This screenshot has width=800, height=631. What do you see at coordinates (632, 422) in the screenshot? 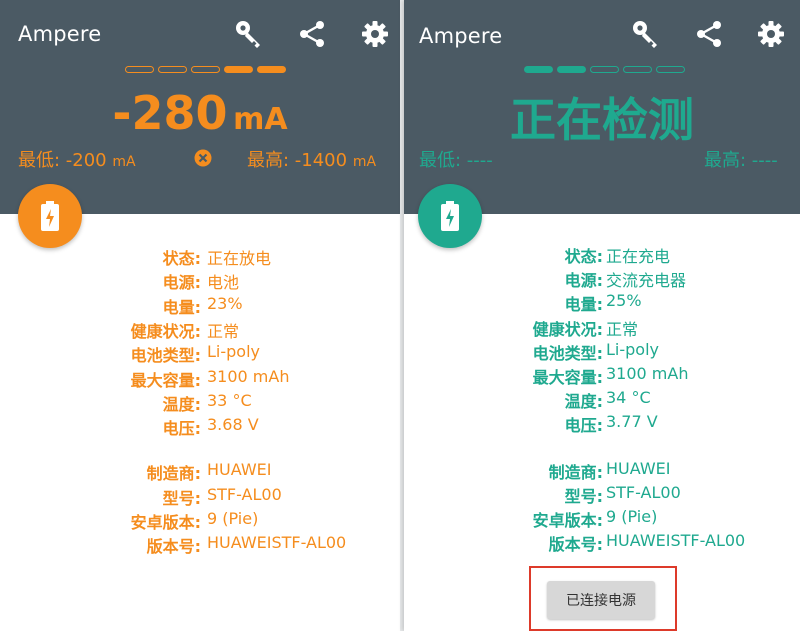
I see `info-value: 3.77 V` at bounding box center [632, 422].